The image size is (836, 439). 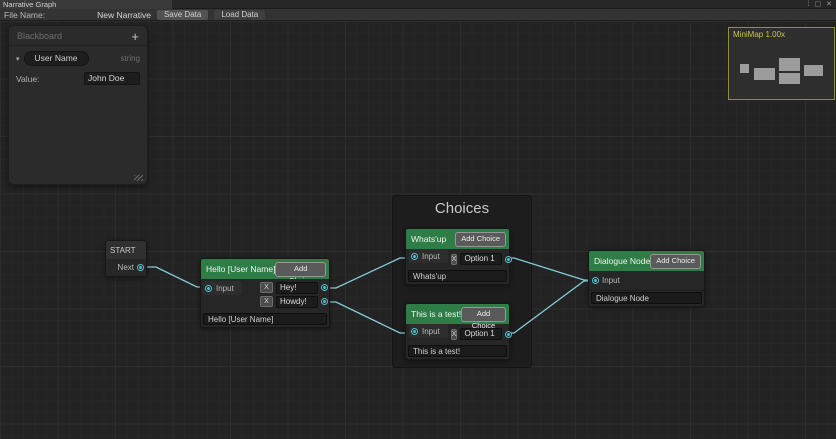 I want to click on save-data-button: Save Data, so click(x=182, y=14).